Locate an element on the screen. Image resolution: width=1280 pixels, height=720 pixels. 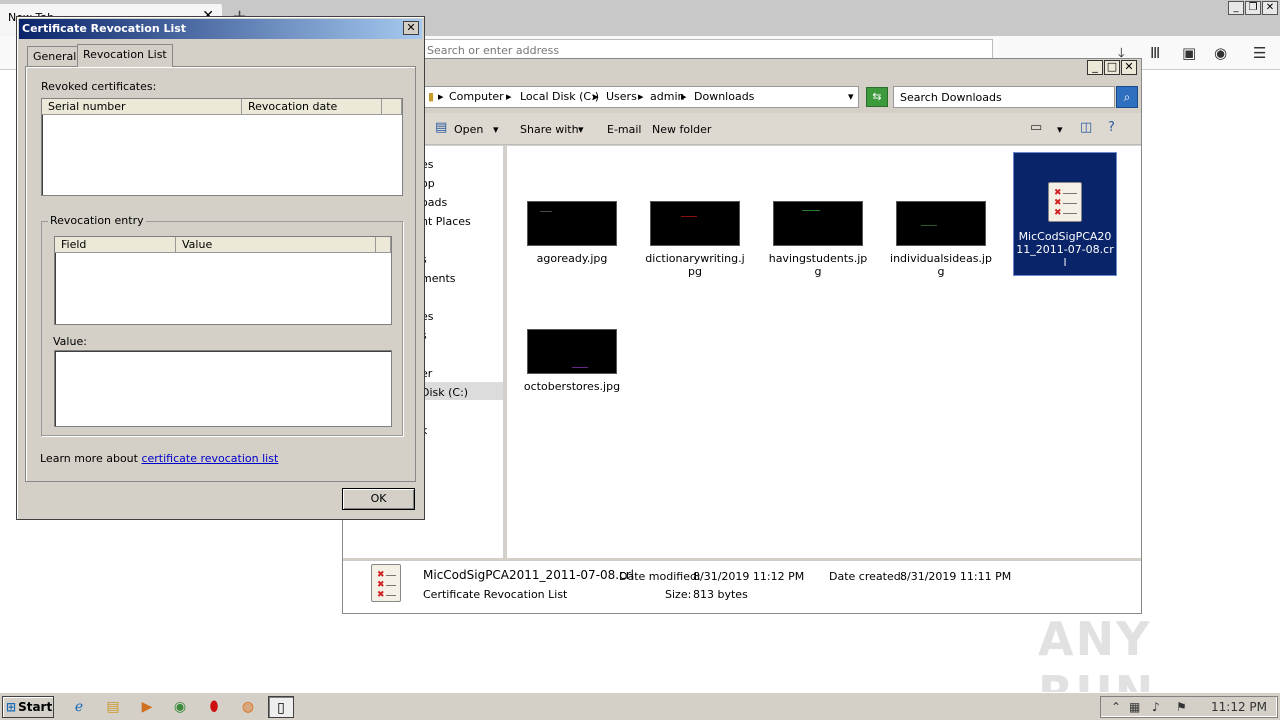
details-type: Certificate Revocation List is located at coordinates (495, 594).